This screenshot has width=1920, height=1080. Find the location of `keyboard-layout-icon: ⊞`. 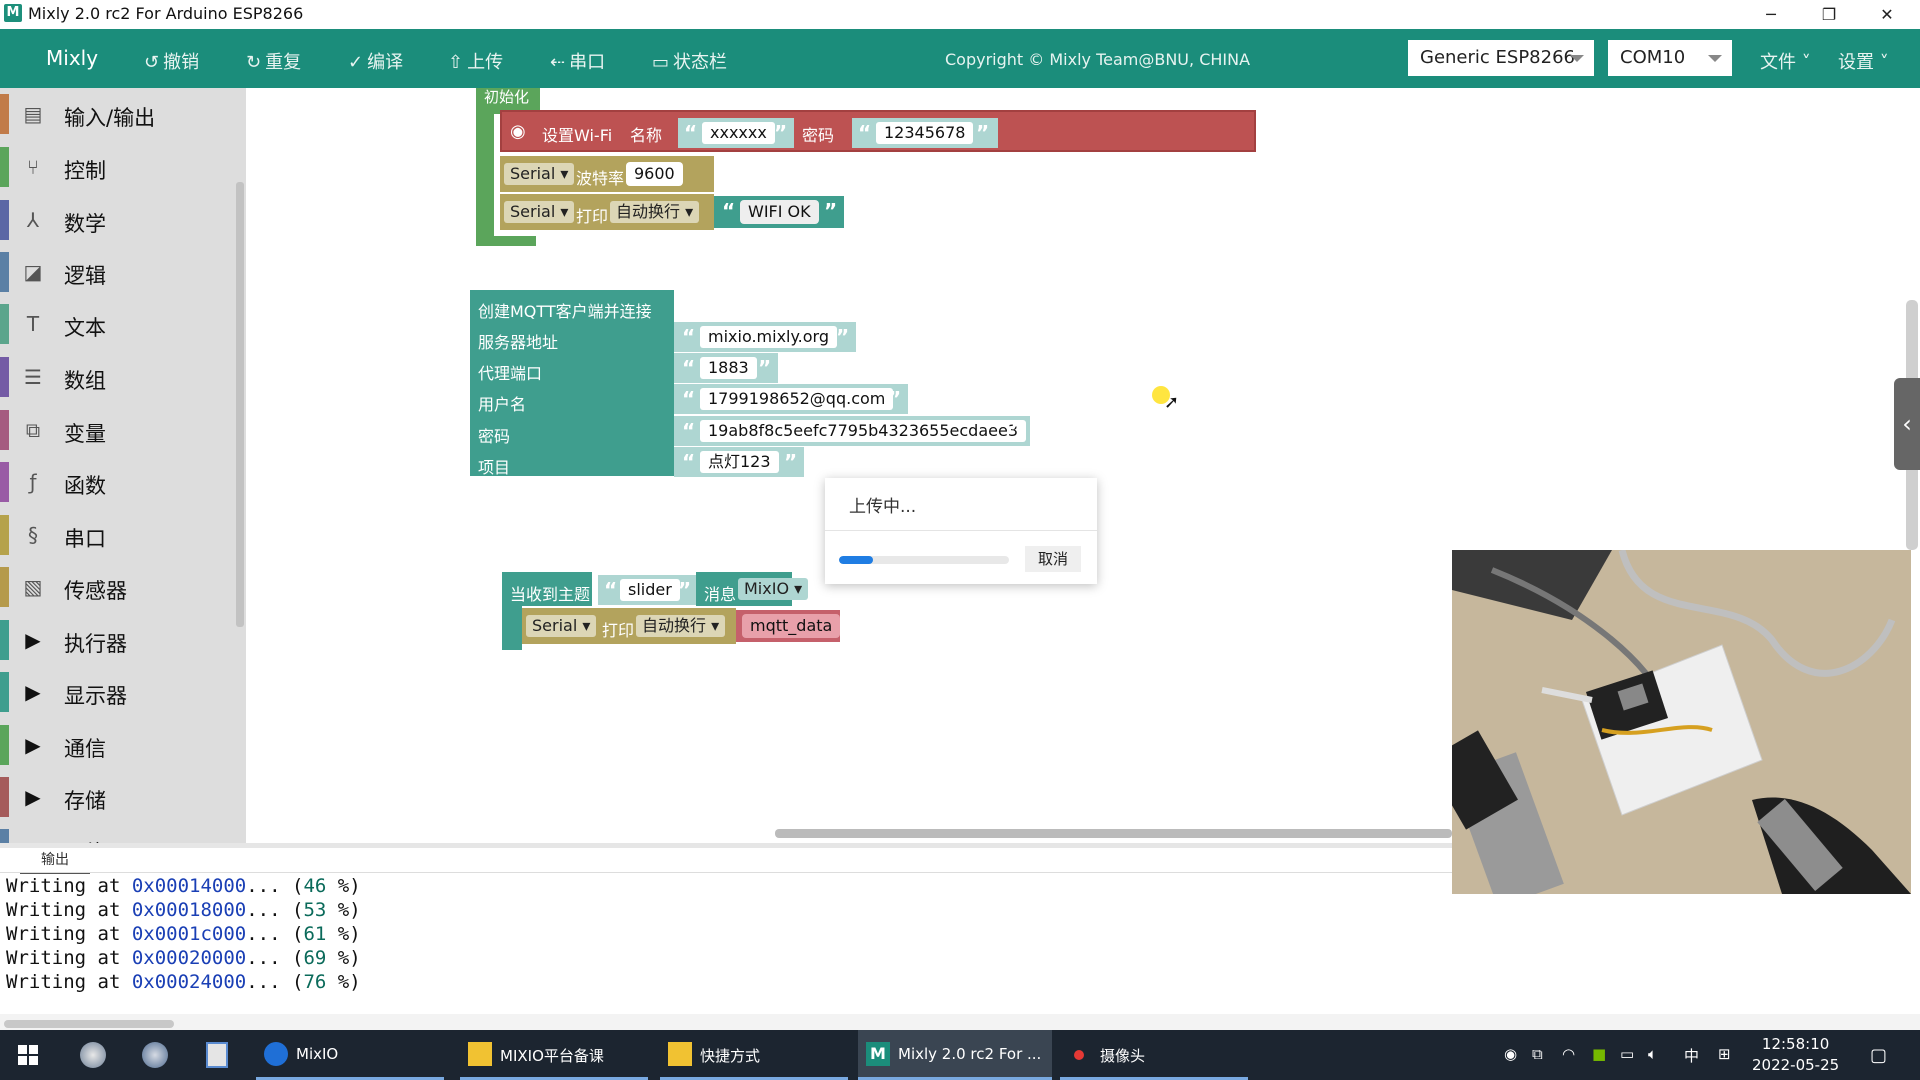

keyboard-layout-icon: ⊞ is located at coordinates (1724, 1054).